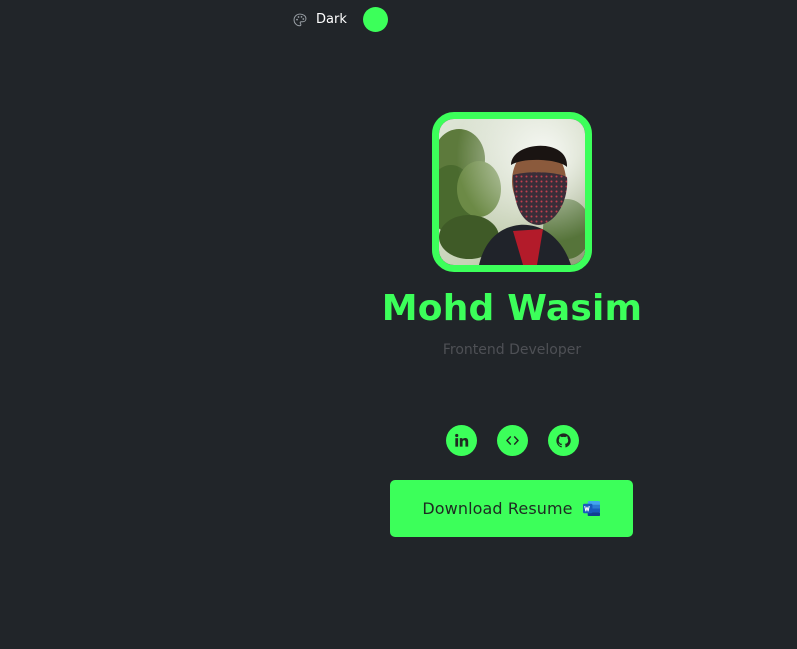 The width and height of the screenshot is (797, 649). What do you see at coordinates (497, 508) in the screenshot?
I see `download-resume-label: Download Resume` at bounding box center [497, 508].